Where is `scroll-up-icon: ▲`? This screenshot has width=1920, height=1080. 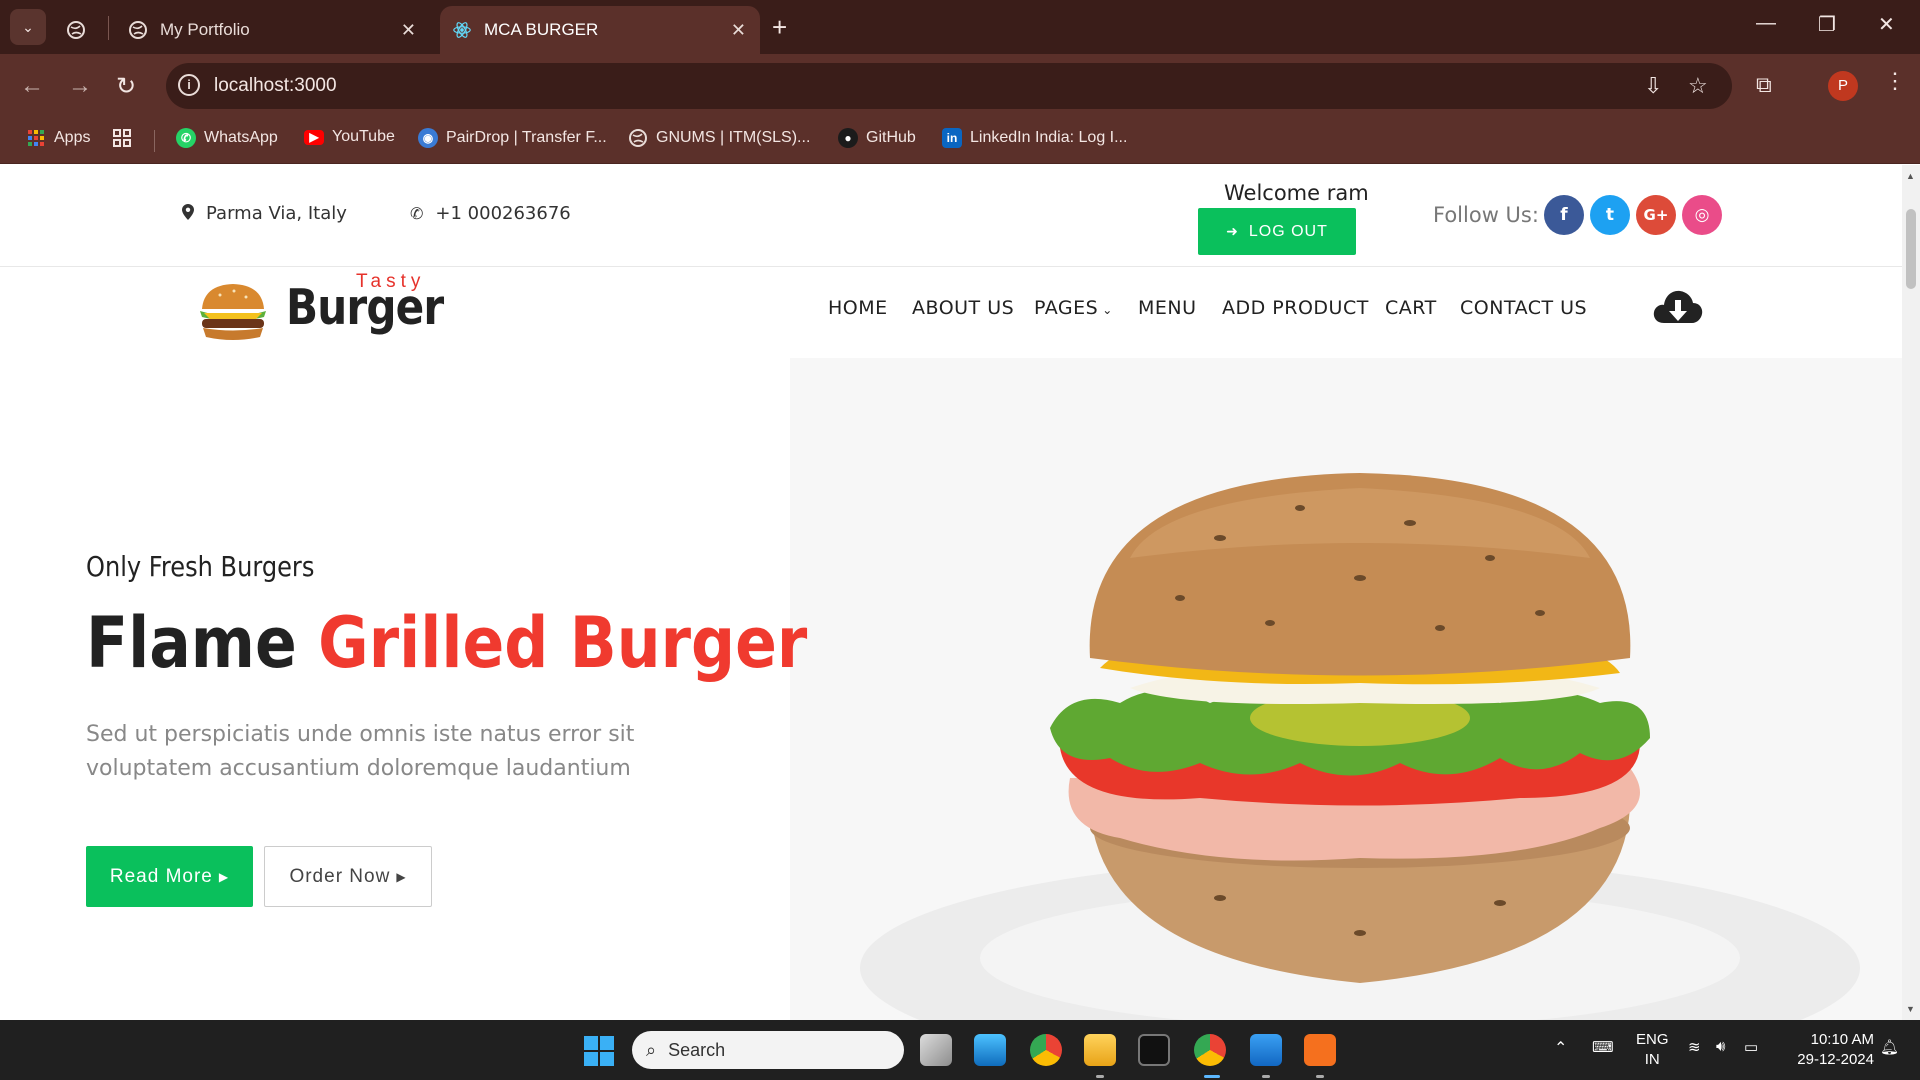 scroll-up-icon: ▲ is located at coordinates (1910, 176).